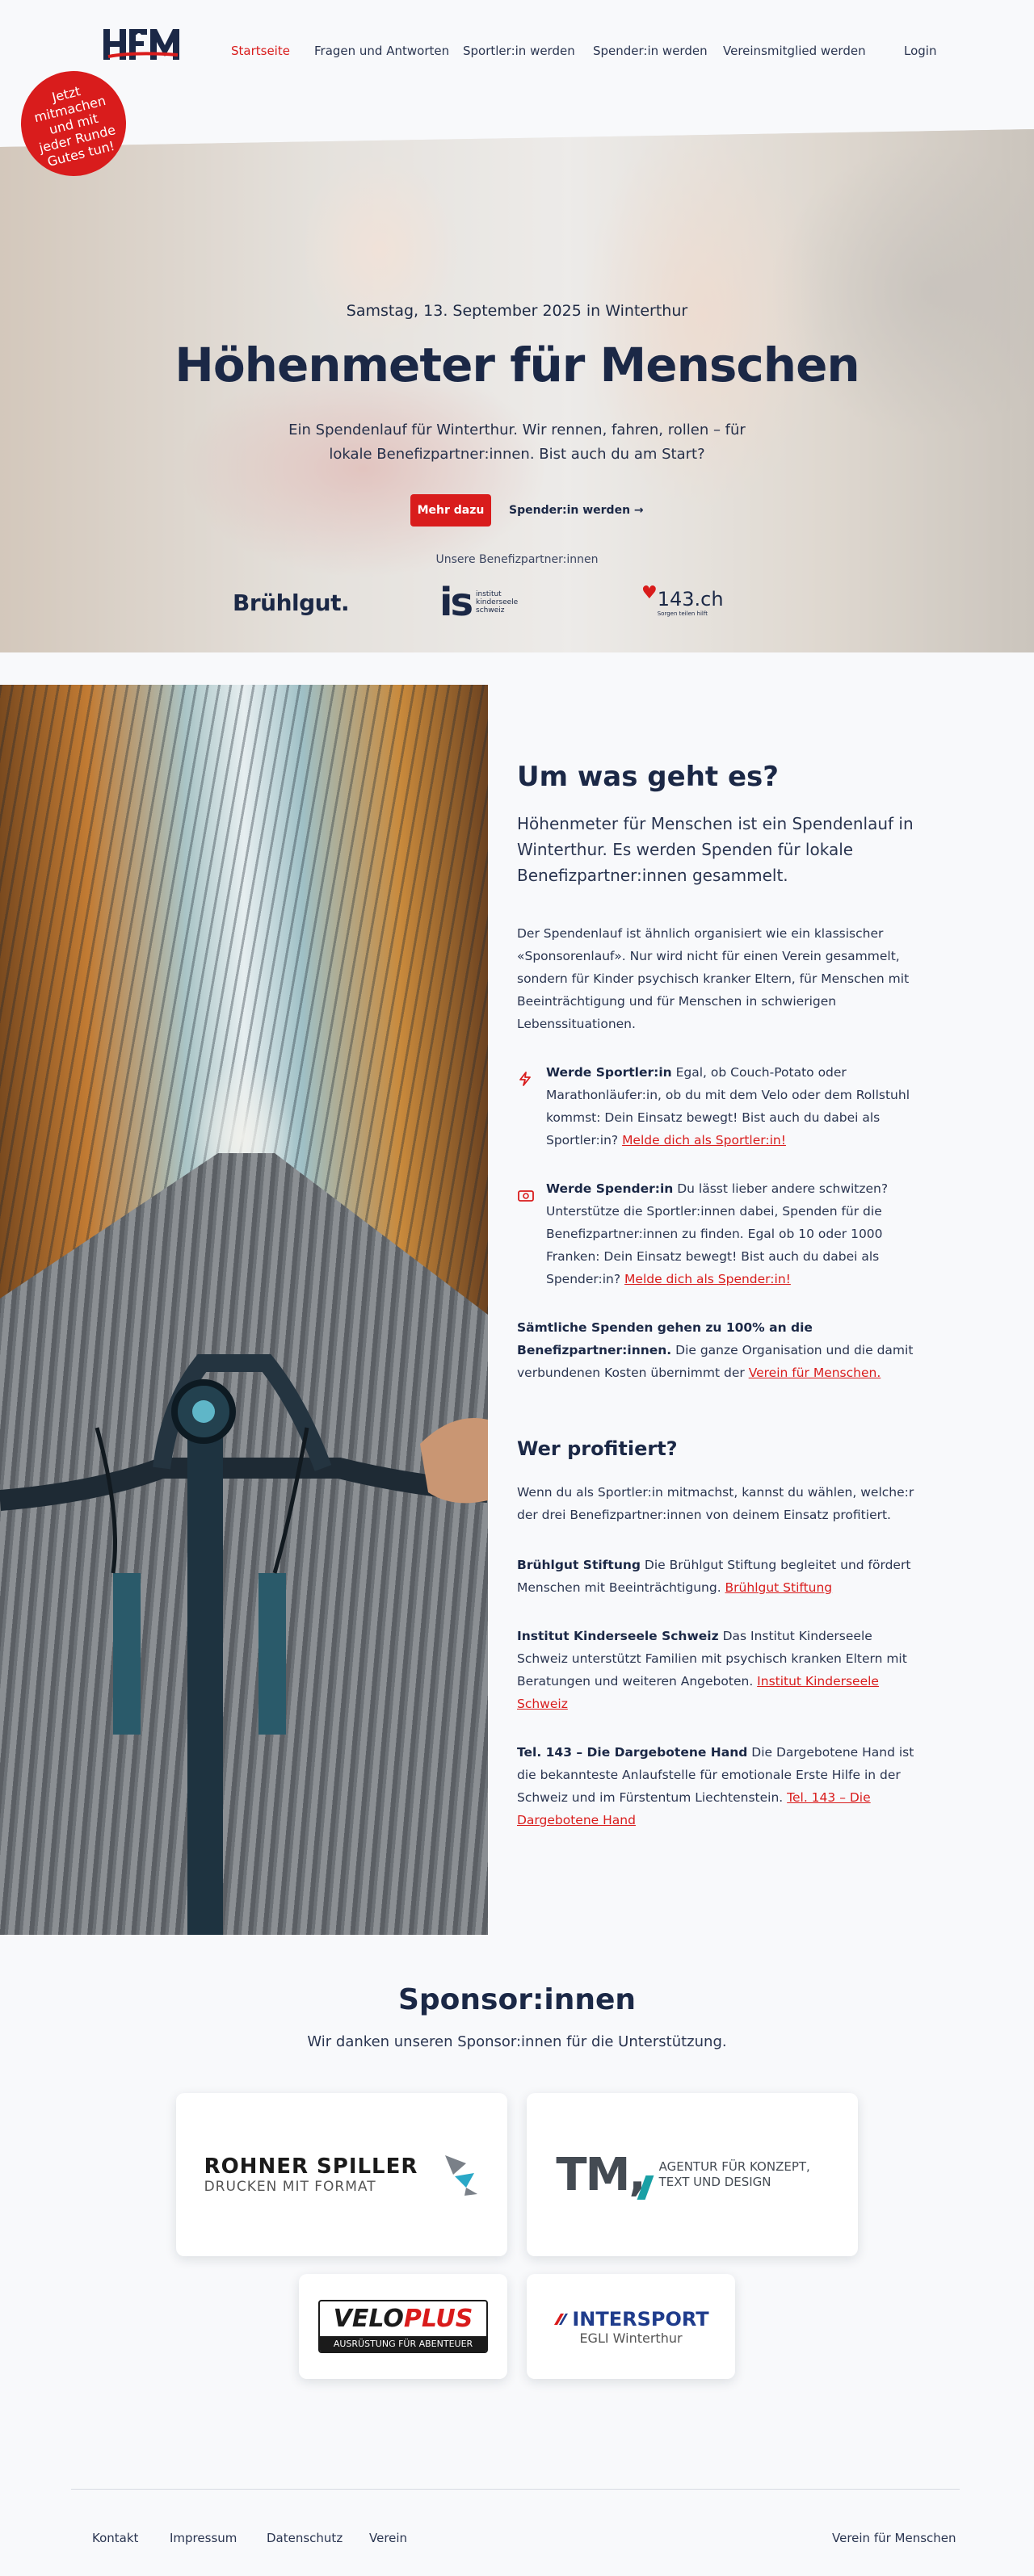  What do you see at coordinates (305, 2538) in the screenshot?
I see `footer-link-datenschutz: Datenschutz` at bounding box center [305, 2538].